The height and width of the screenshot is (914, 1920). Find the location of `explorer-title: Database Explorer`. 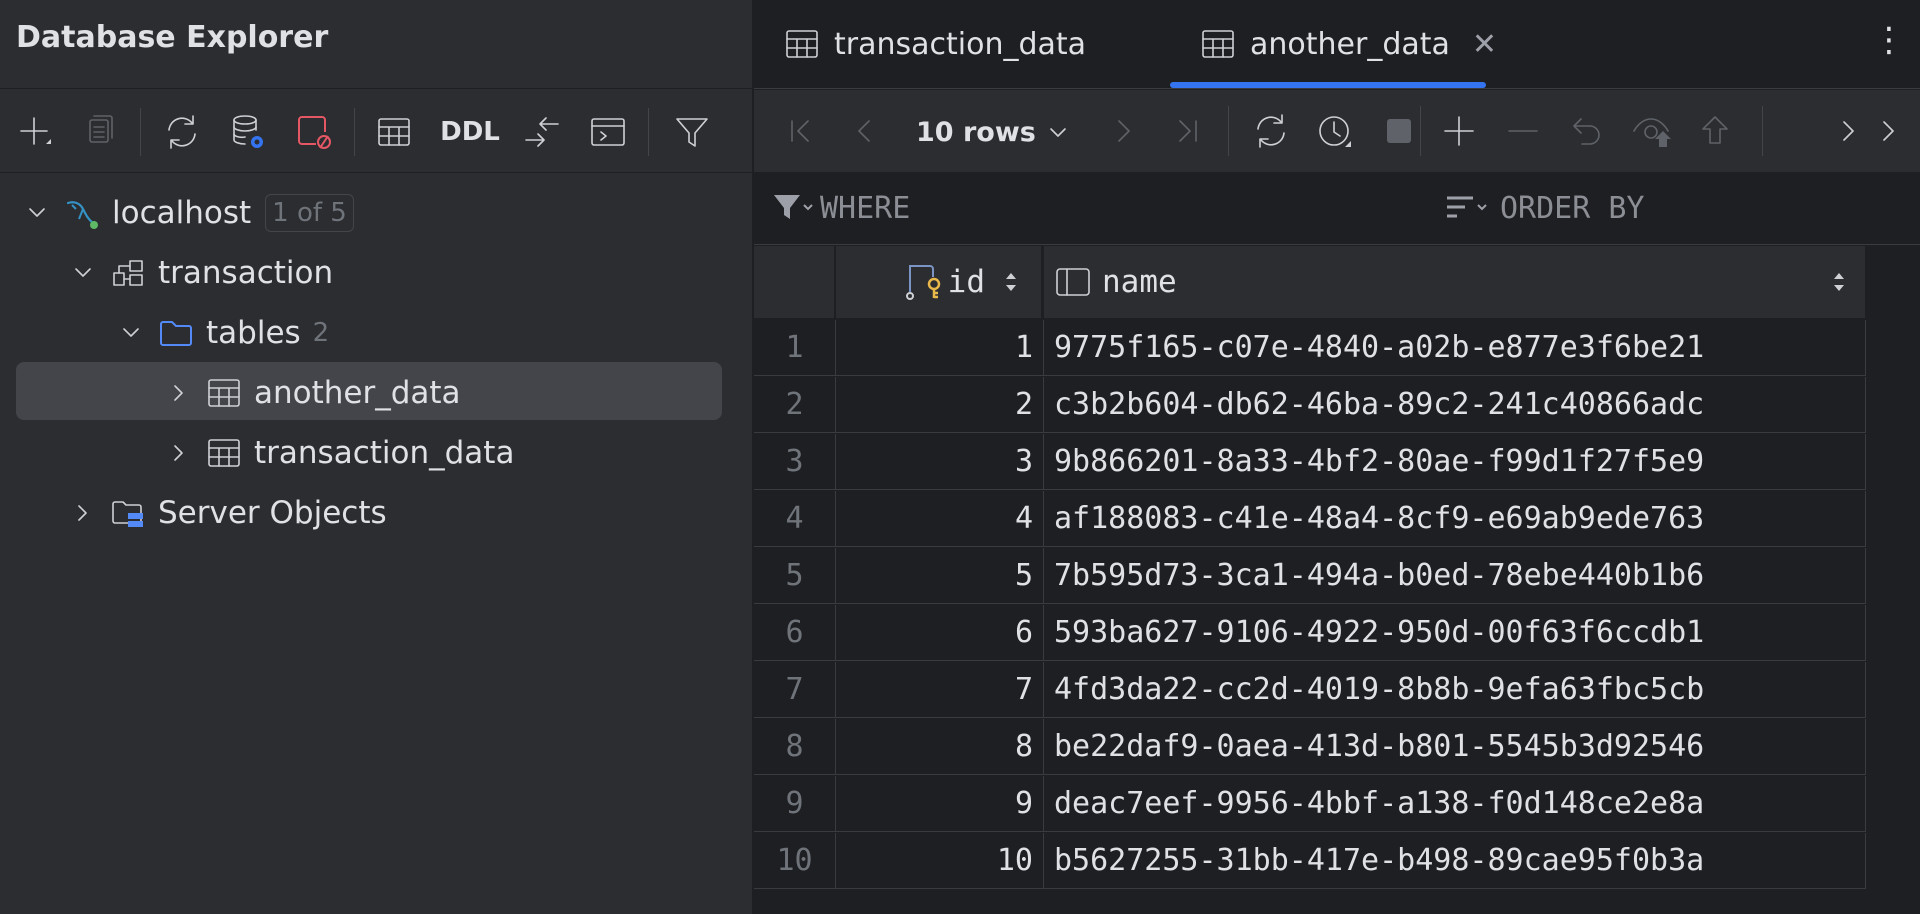

explorer-title: Database Explorer is located at coordinates (172, 37).